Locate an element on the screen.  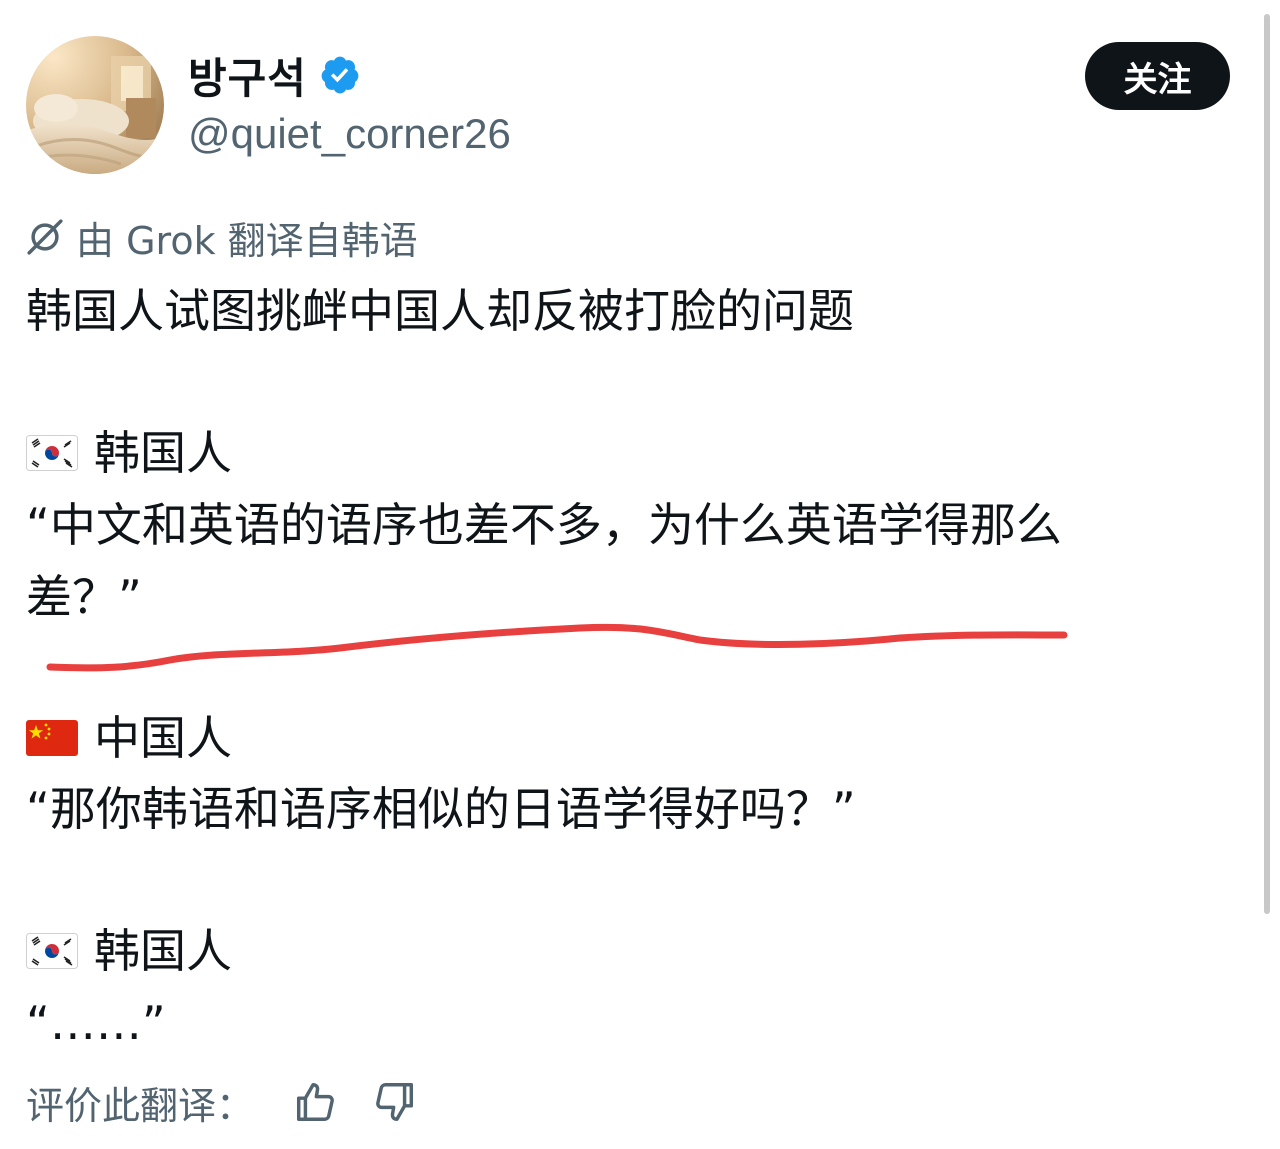
rate-translation-label: 评价此翻译： is located at coordinates (140, 1105).